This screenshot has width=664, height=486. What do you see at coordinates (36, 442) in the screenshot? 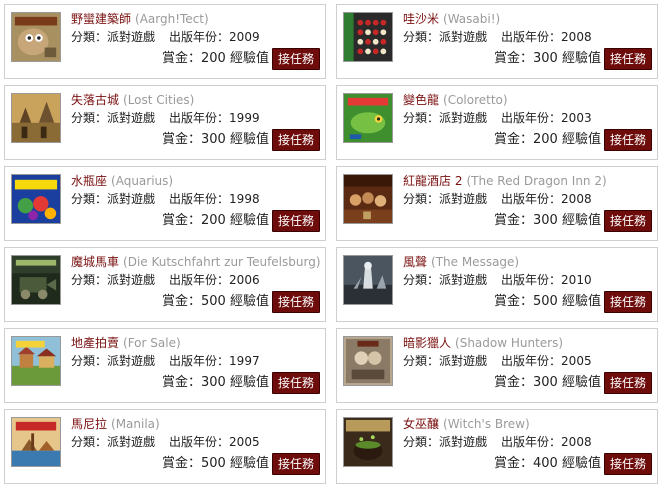
I see `manila-cover-icon` at bounding box center [36, 442].